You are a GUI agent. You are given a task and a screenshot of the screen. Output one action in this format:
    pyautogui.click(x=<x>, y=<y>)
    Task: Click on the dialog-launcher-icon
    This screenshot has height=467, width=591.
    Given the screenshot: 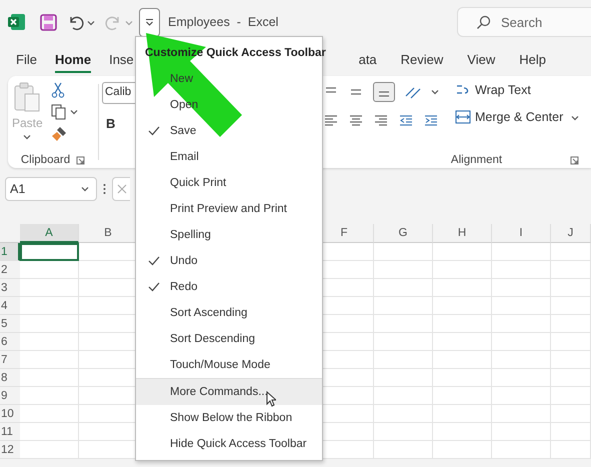 What is the action you would take?
    pyautogui.click(x=574, y=160)
    